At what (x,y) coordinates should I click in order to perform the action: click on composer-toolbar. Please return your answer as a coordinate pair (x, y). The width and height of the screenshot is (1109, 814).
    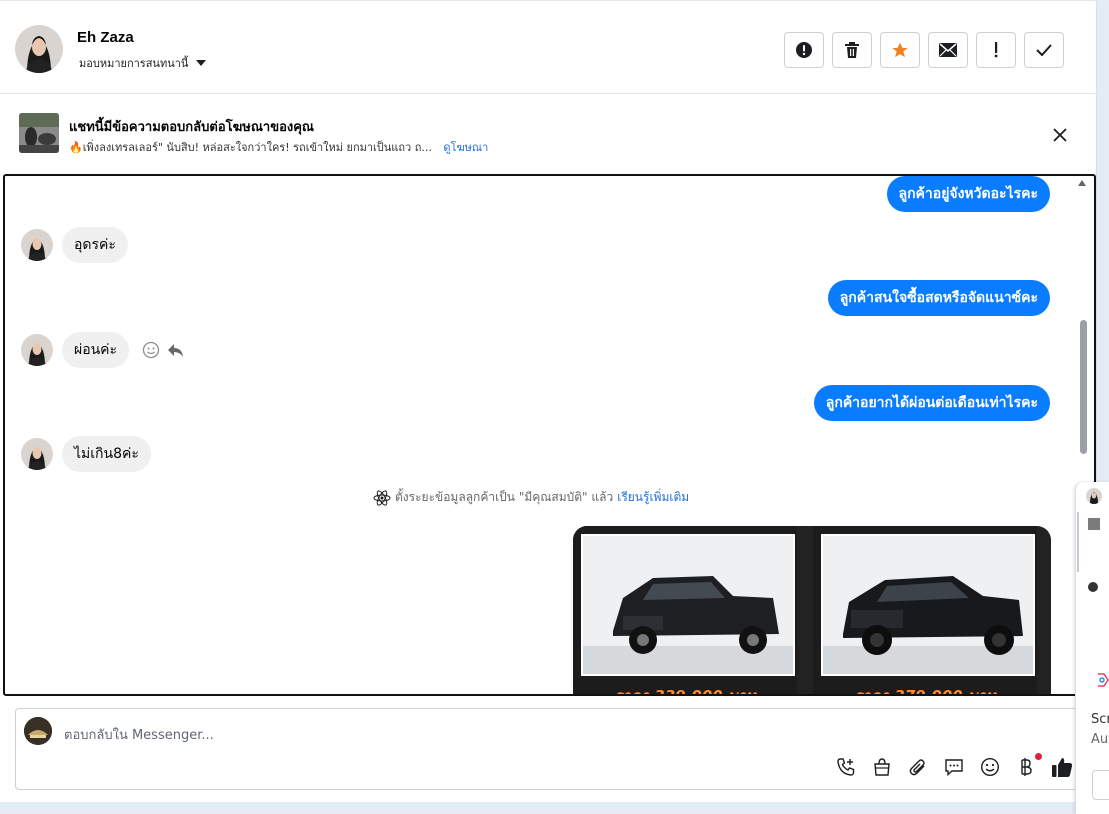
    Looking at the image, I should click on (954, 766).